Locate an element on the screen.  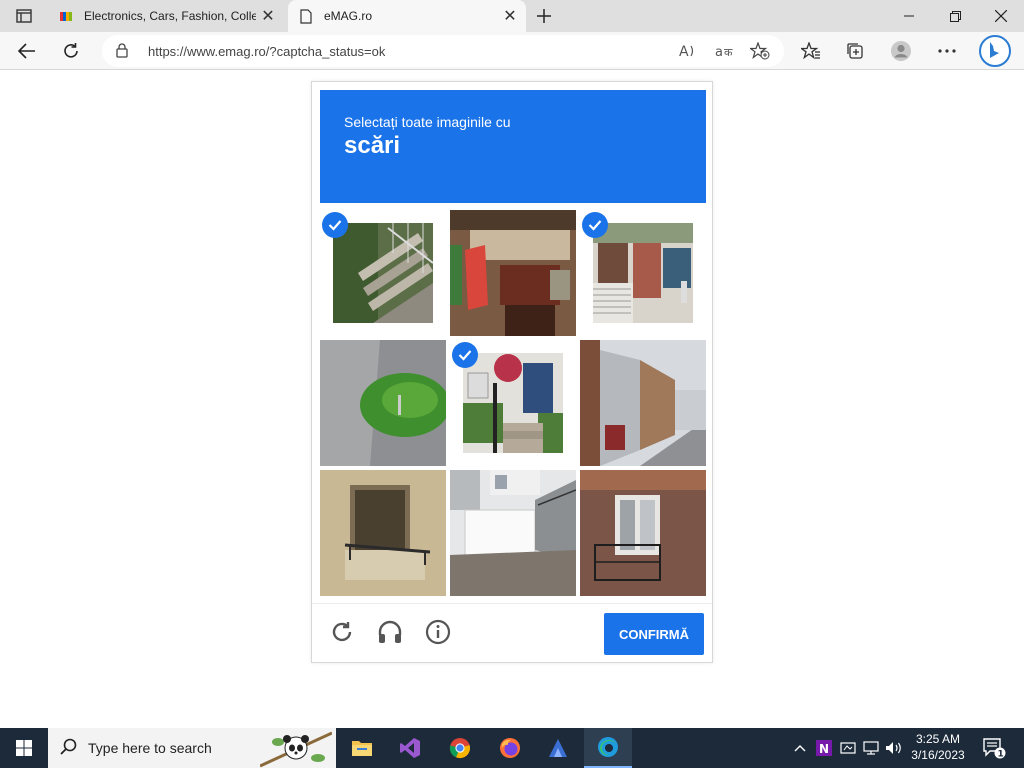
captcha-prompt: Selectați toate imaginile cu scări is located at coordinates (513, 146).